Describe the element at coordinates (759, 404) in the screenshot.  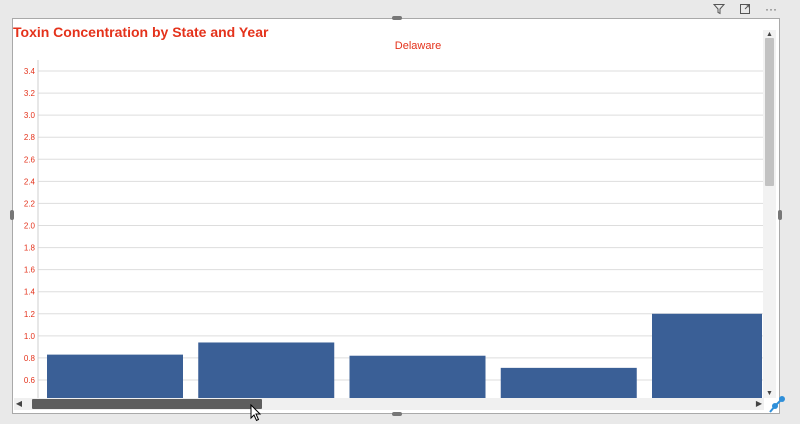
I see `scroll-right-arrow: ▶` at that location.